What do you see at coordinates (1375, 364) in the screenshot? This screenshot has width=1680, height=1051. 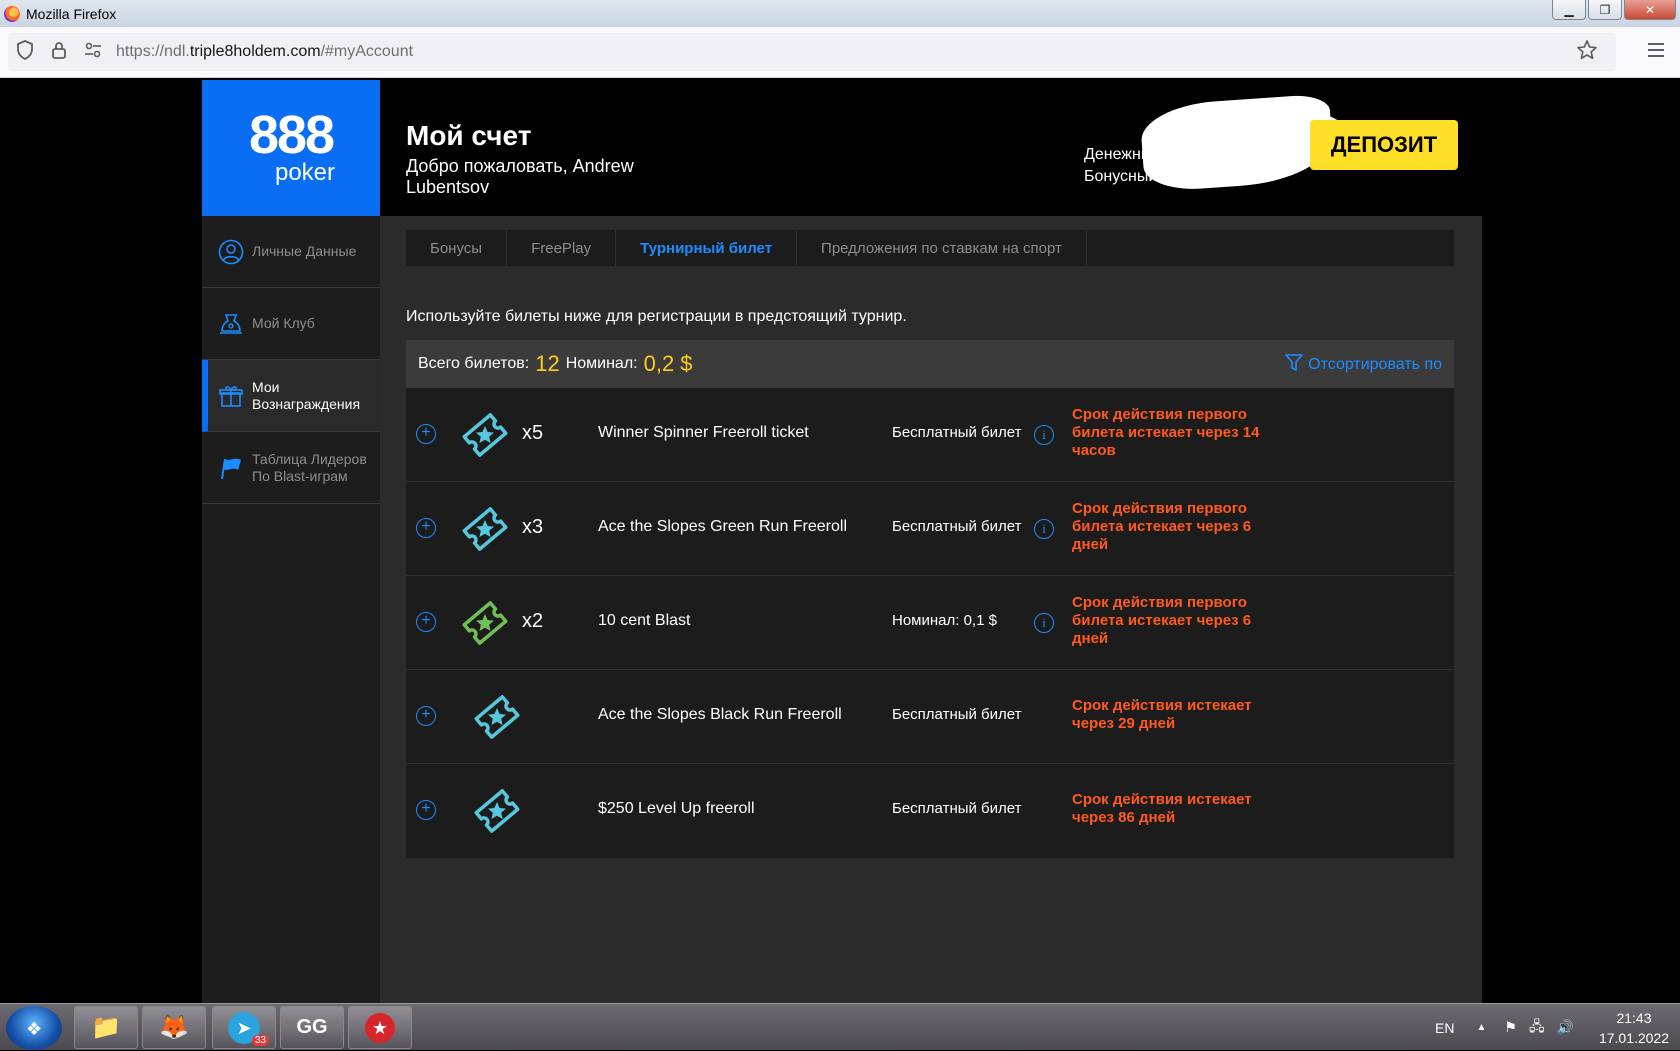 I see `sort-label: Отсортировать по` at bounding box center [1375, 364].